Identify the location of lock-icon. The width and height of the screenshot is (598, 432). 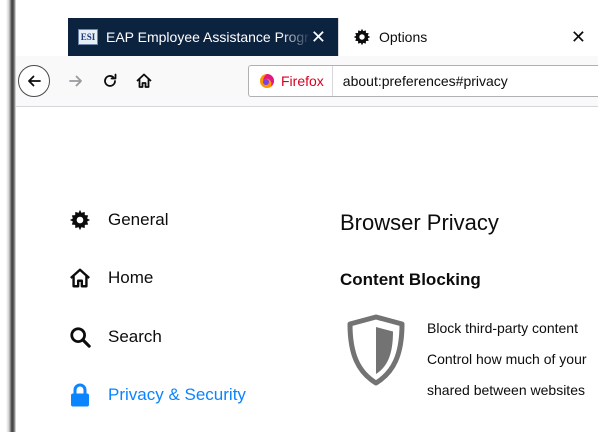
(80, 395).